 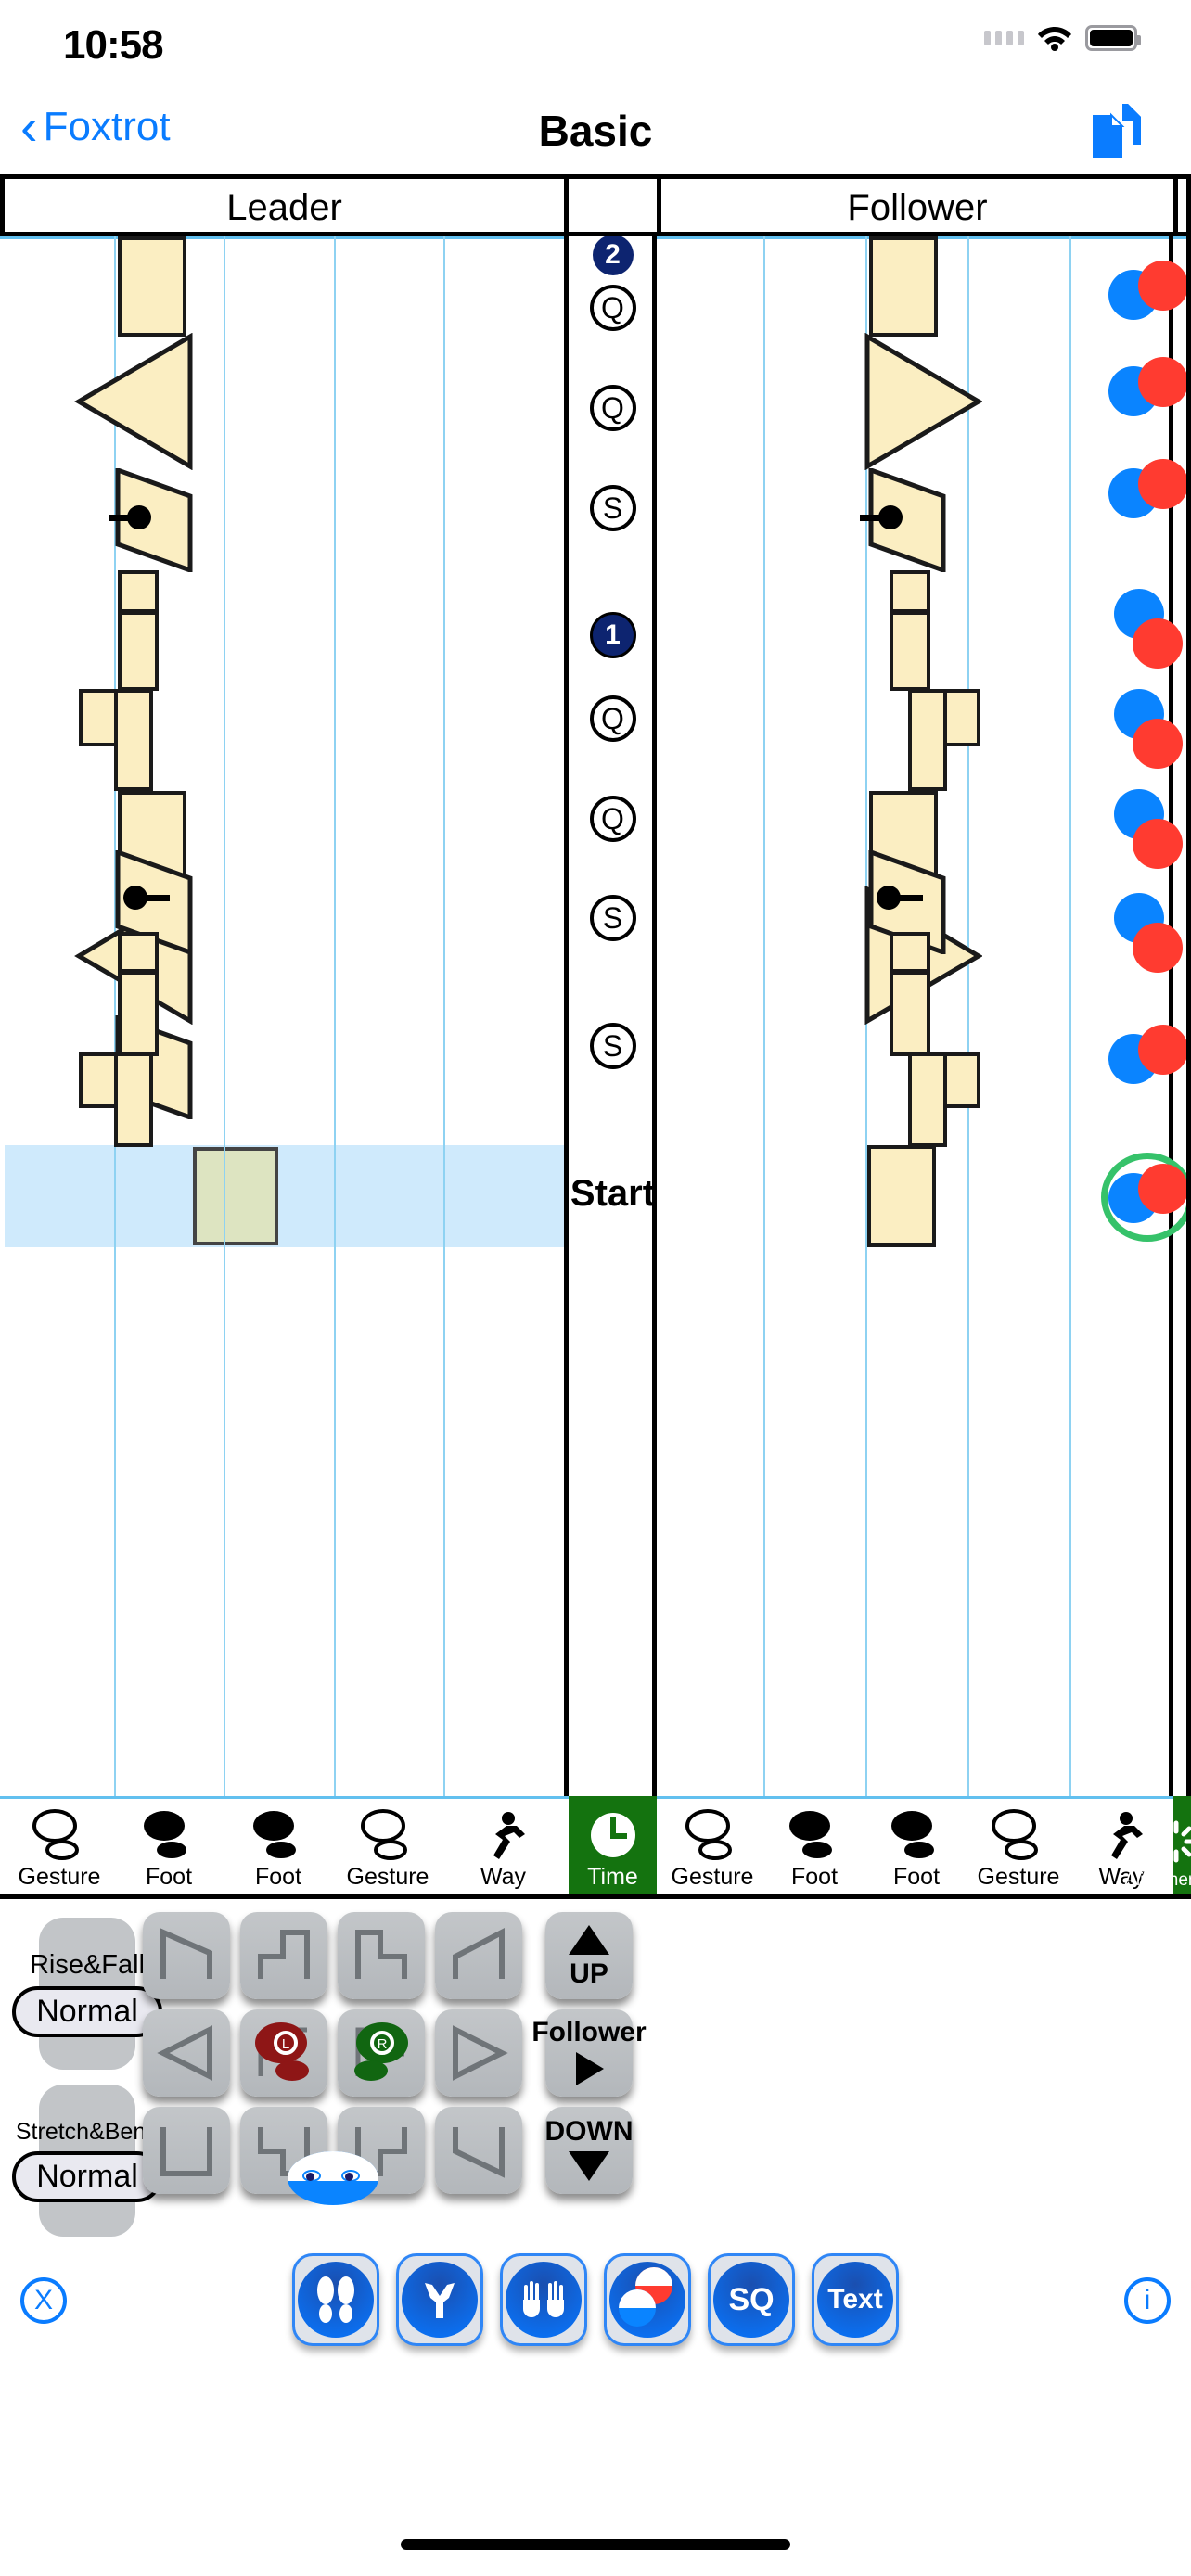 I want to click on footer-foot-r1: Foot, so click(x=814, y=1845).